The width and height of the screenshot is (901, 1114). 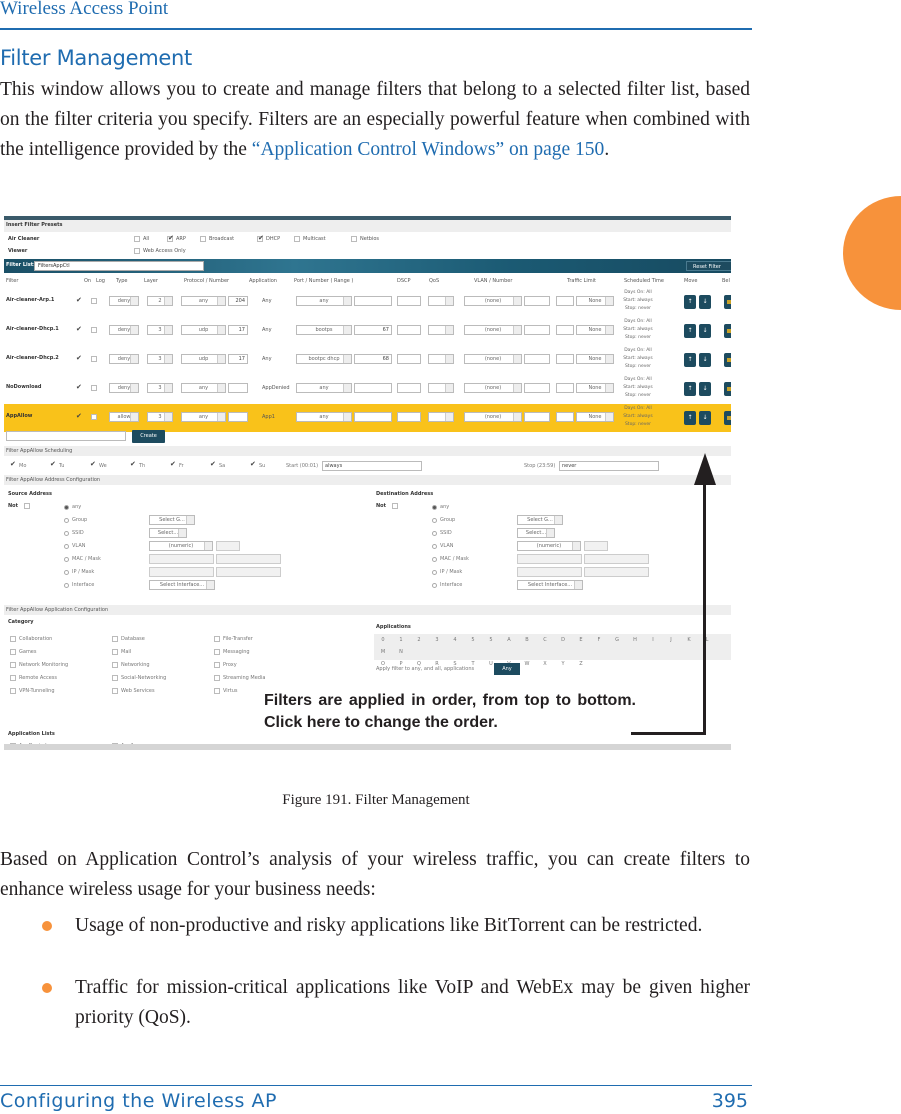 I want to click on app-letter-link: H, so click(x=635, y=640).